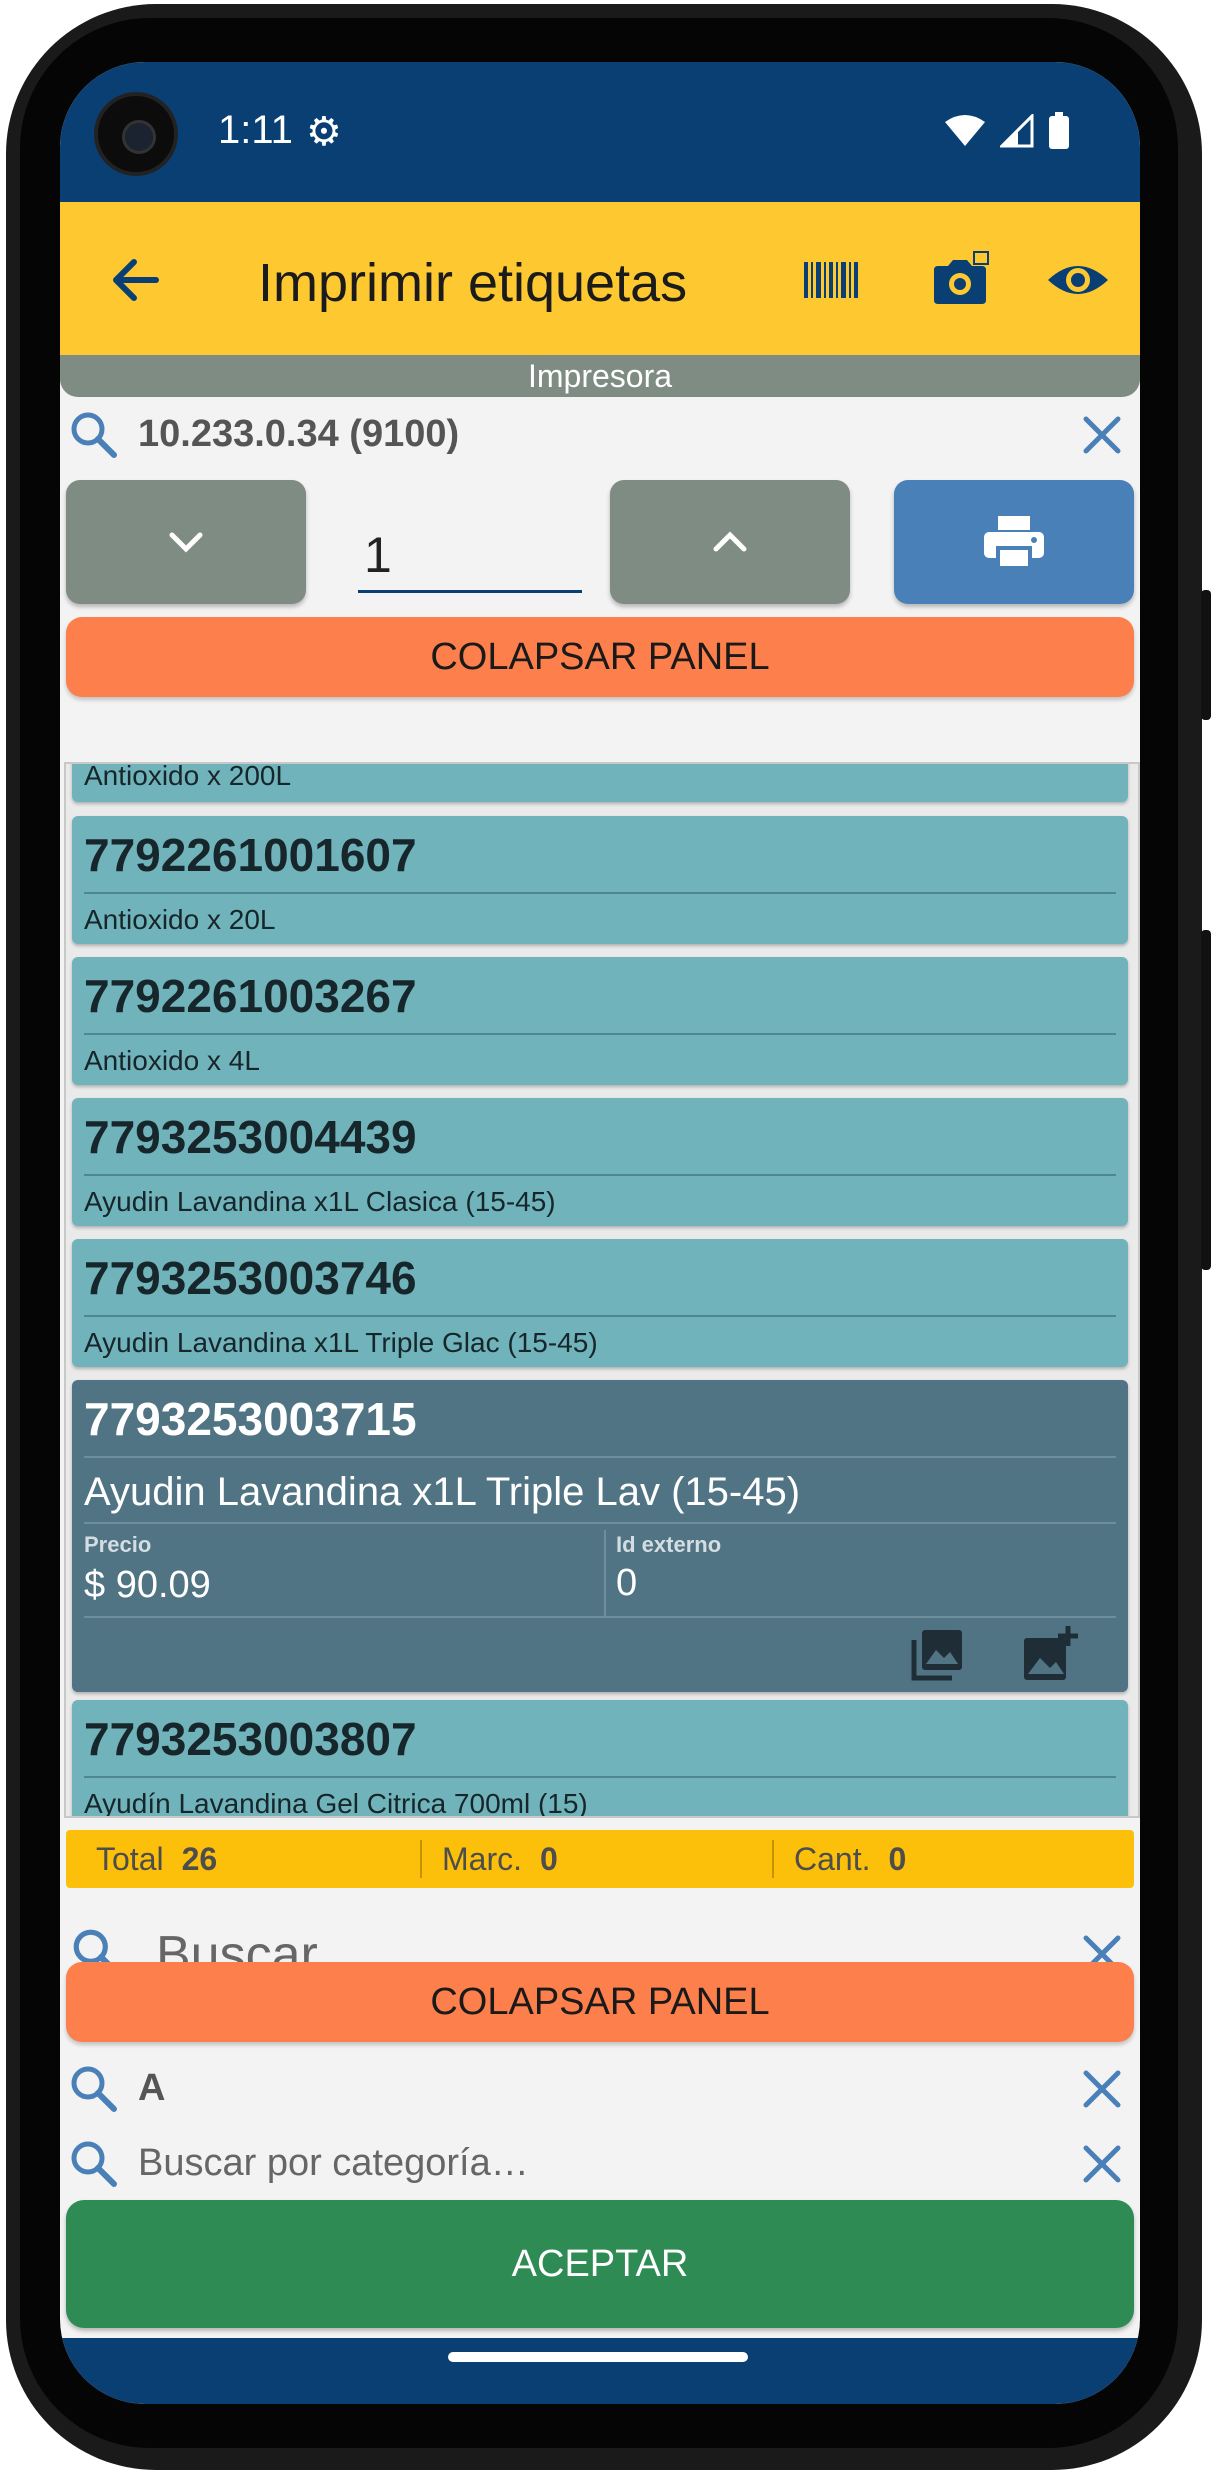  Describe the element at coordinates (250, 1278) in the screenshot. I see `product-code: 7793253003746` at that location.